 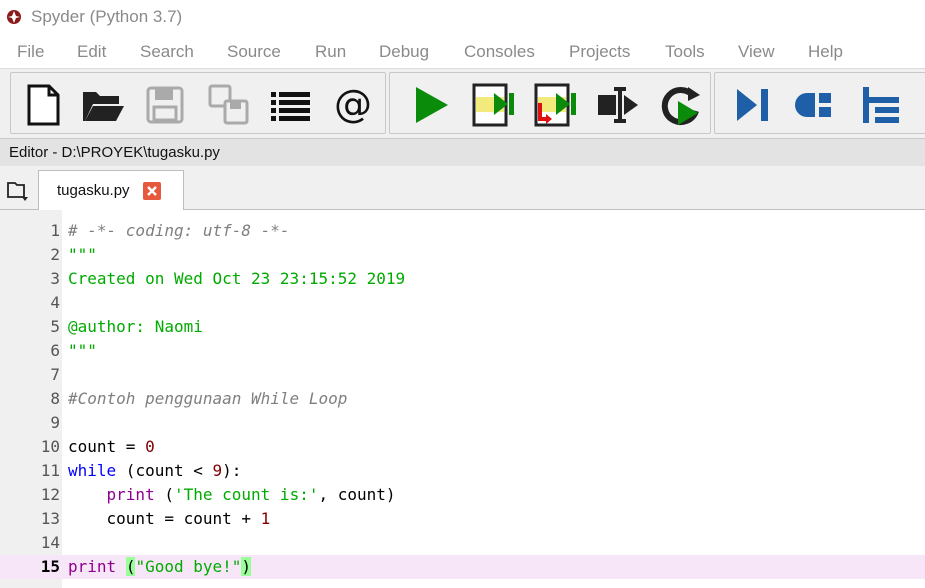 I want to click on menu-tools: Tools, so click(x=685, y=52).